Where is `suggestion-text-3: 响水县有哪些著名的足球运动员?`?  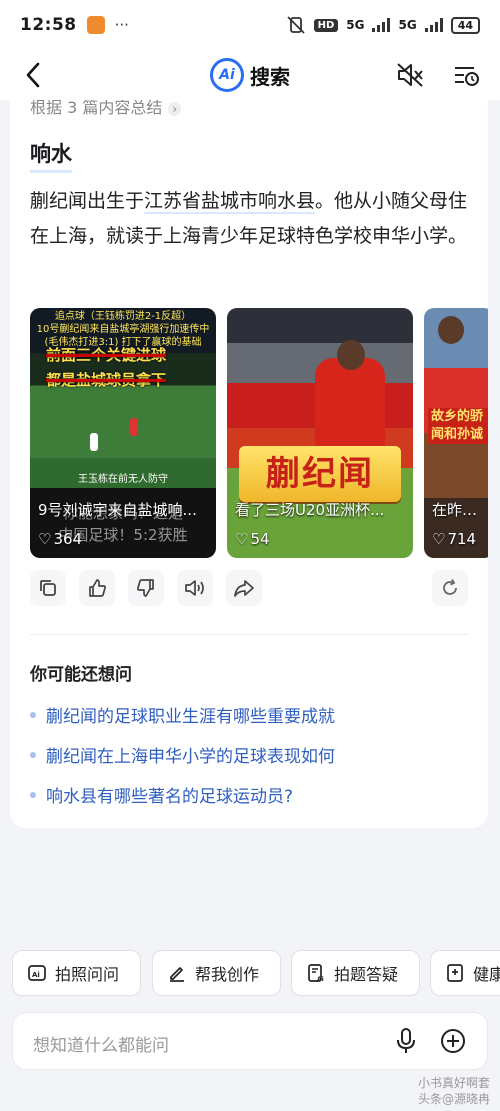 suggestion-text-3: 响水县有哪些著名的足球运动员? is located at coordinates (170, 797).